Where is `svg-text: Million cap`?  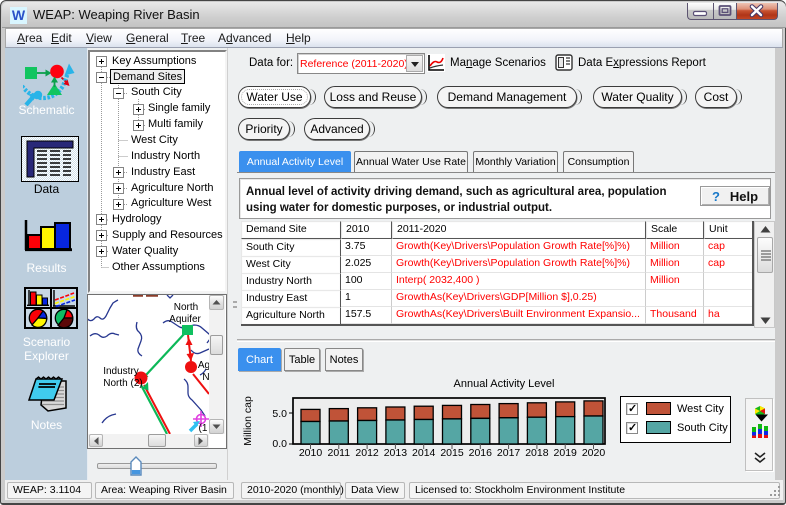 svg-text: Million cap is located at coordinates (248, 421).